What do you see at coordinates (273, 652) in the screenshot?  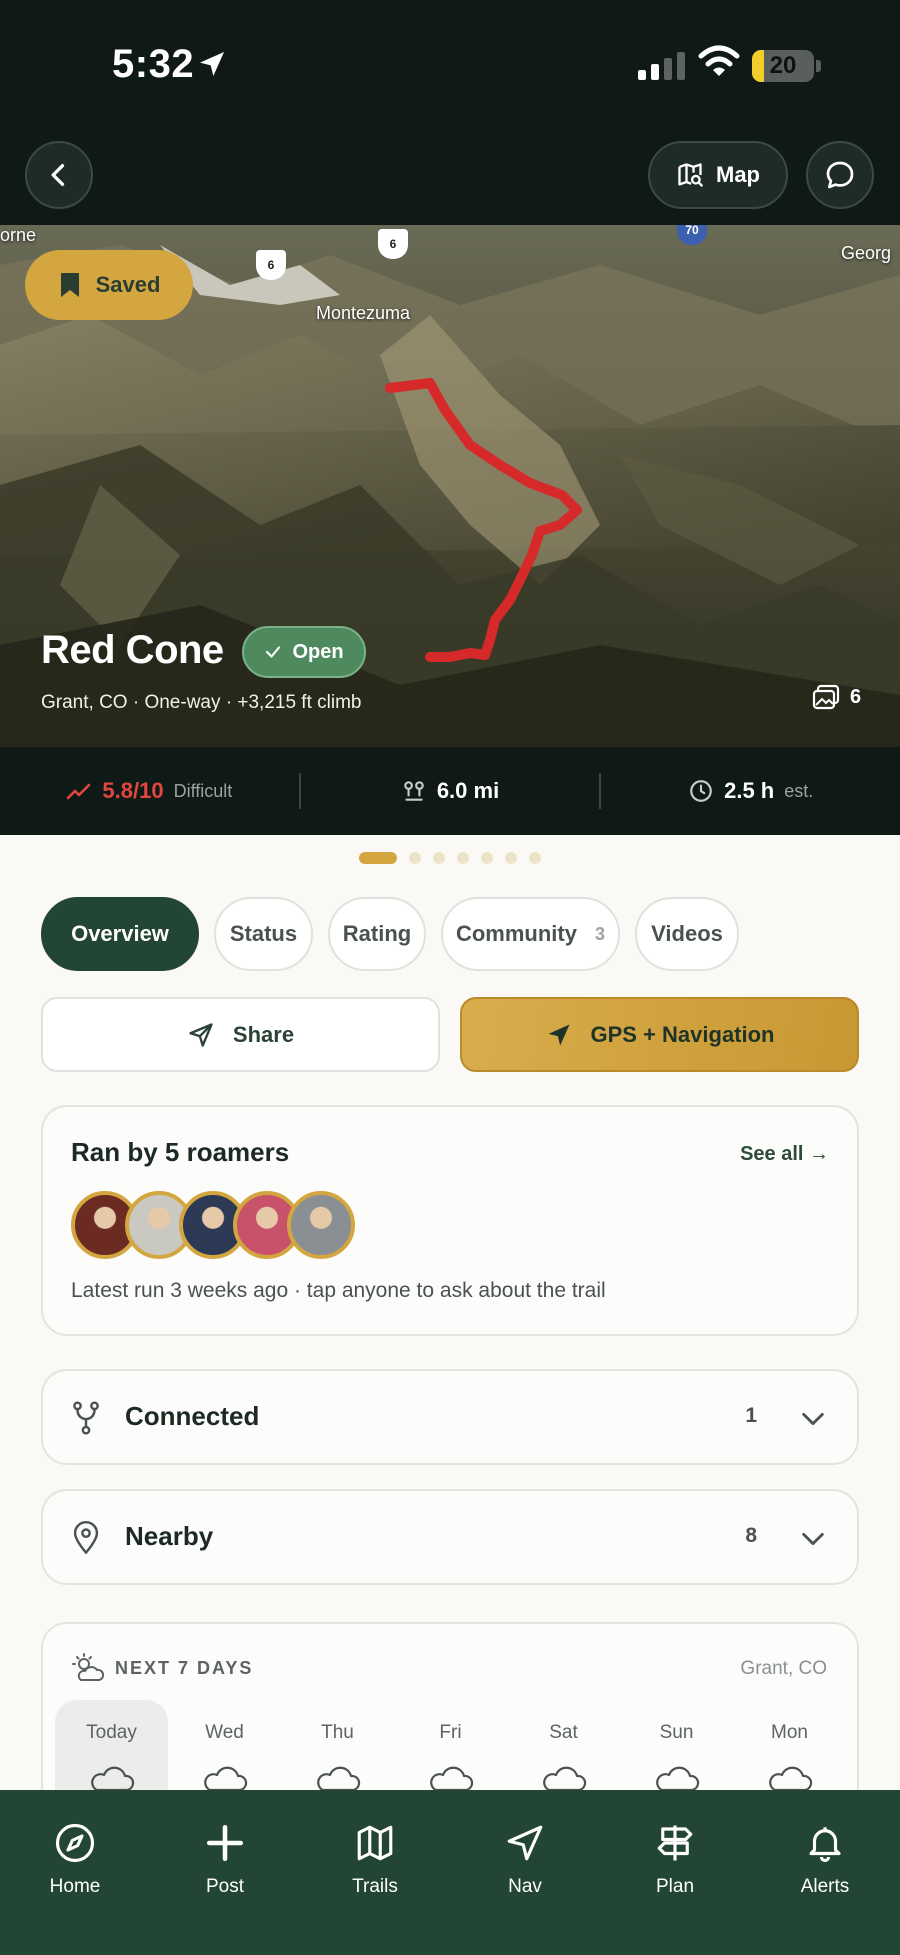 I see `check-icon` at bounding box center [273, 652].